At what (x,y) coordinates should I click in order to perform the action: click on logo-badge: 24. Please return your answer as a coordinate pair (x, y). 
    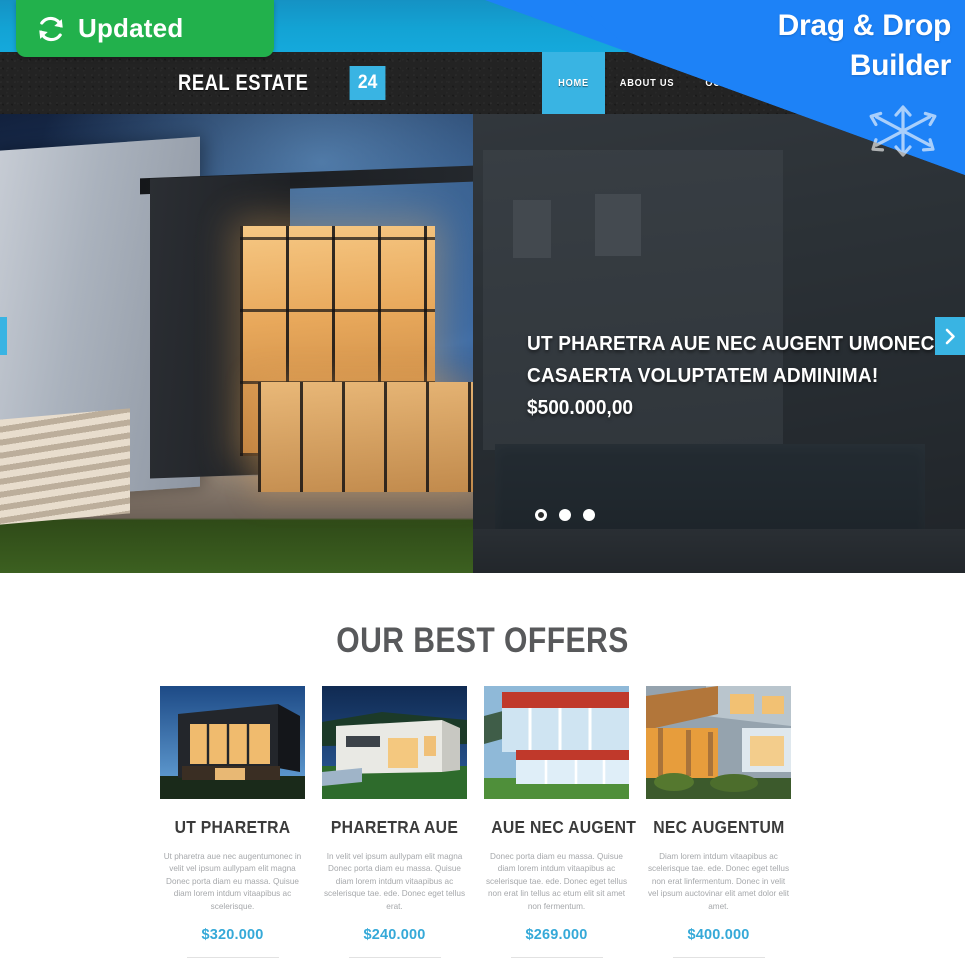
    Looking at the image, I should click on (367, 83).